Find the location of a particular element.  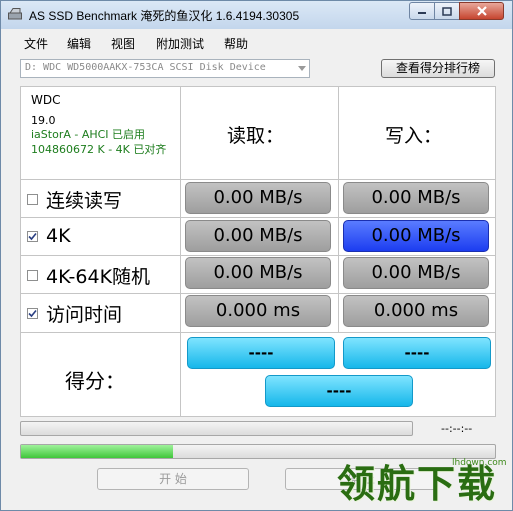

4k-64-write-result: 0.00 MB/s is located at coordinates (416, 273).